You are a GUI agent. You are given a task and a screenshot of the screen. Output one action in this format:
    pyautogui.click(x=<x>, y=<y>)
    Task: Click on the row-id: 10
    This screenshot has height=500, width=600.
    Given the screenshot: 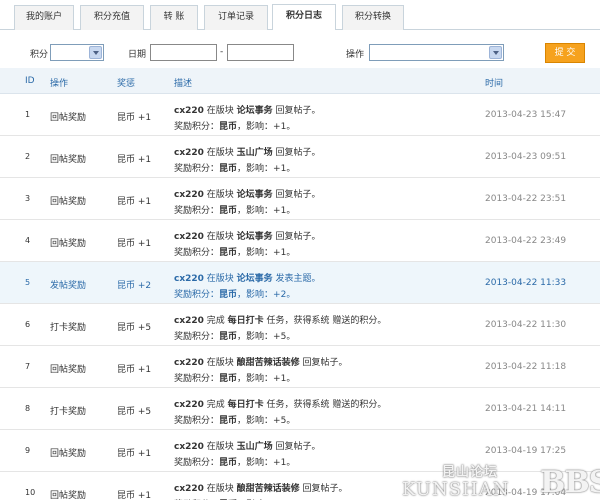 What is the action you would take?
    pyautogui.click(x=30, y=492)
    